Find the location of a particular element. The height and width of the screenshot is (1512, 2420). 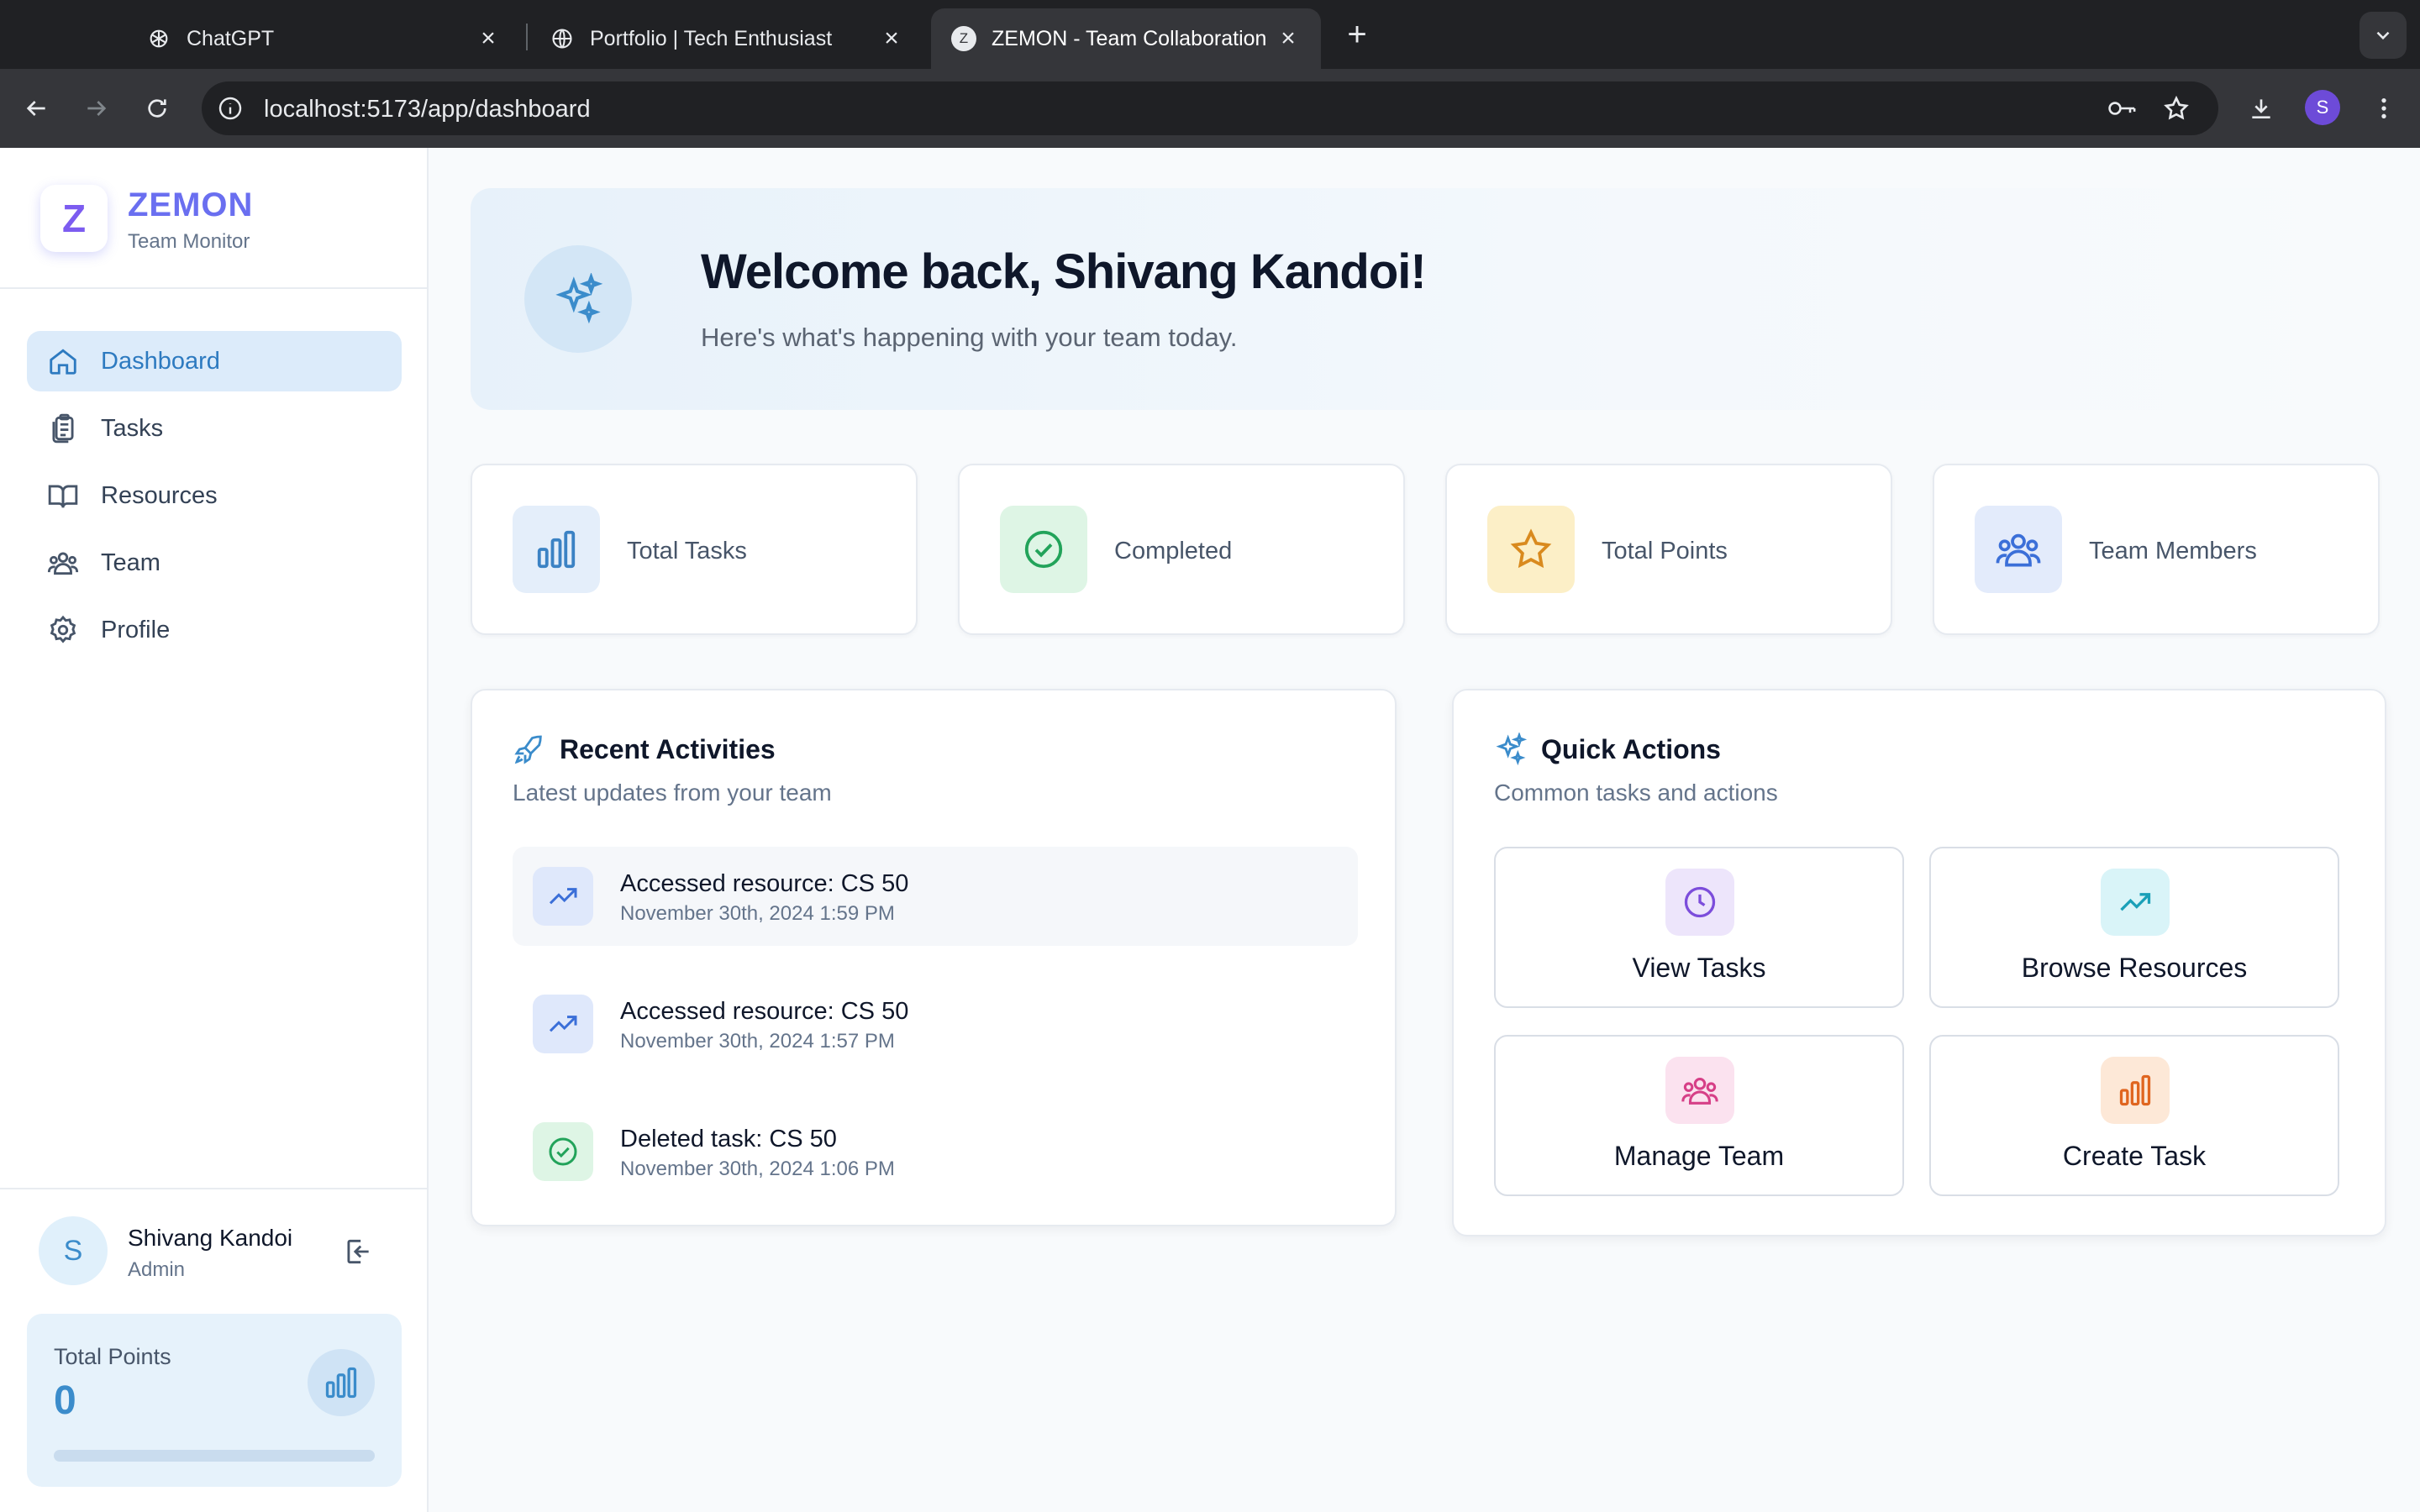

globe-icon is located at coordinates (562, 38).